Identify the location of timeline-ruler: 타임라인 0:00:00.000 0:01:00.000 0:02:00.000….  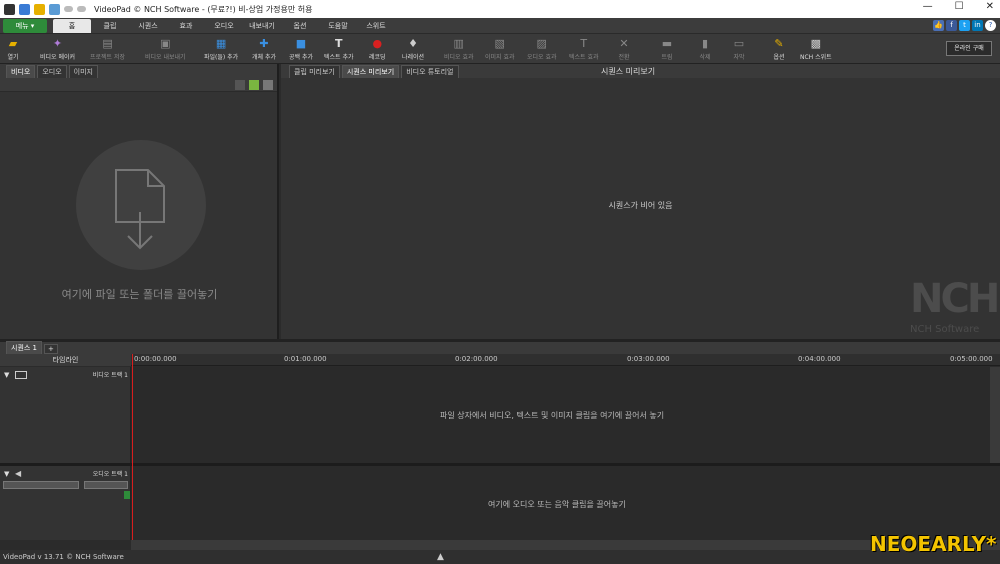
(500, 360).